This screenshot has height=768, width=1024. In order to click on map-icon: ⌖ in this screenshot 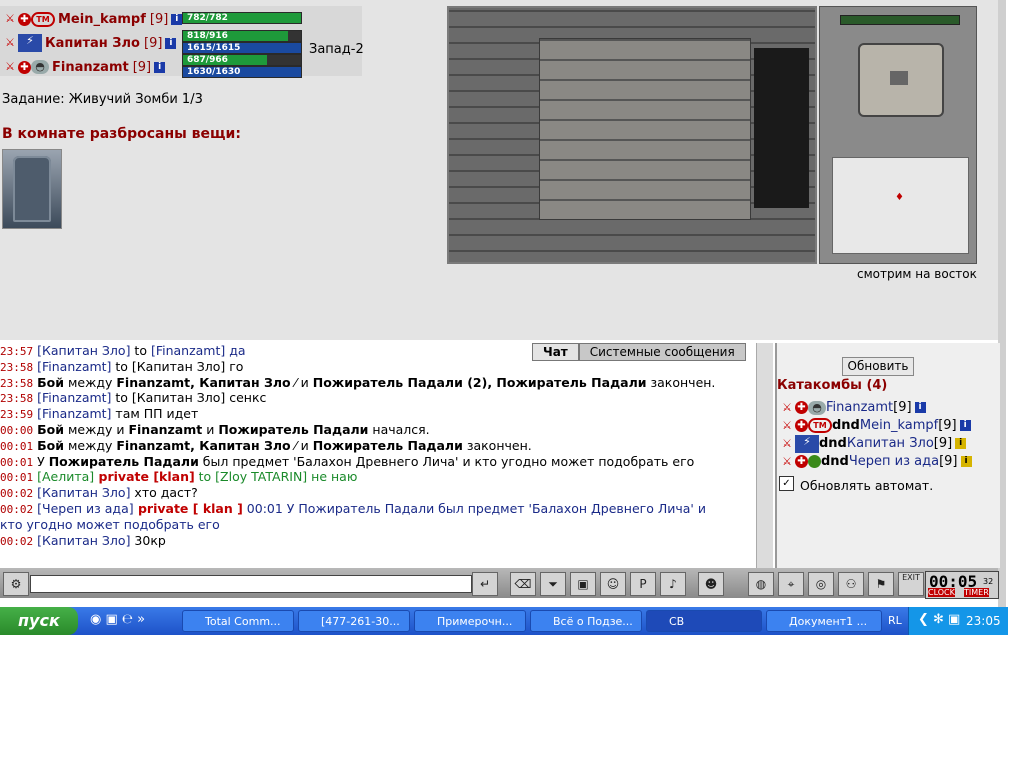, I will do `click(791, 584)`.